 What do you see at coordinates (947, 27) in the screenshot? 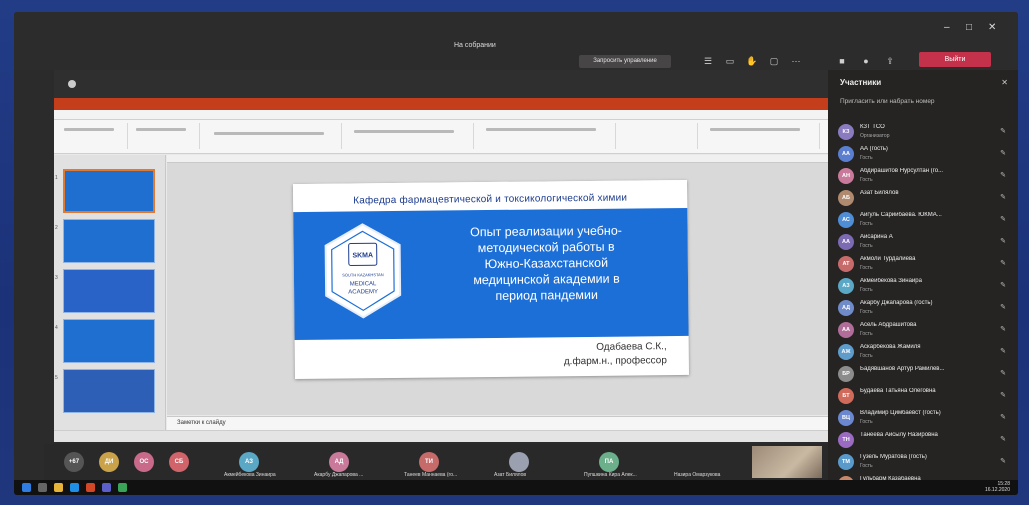
I see `minimize-button: –` at bounding box center [947, 27].